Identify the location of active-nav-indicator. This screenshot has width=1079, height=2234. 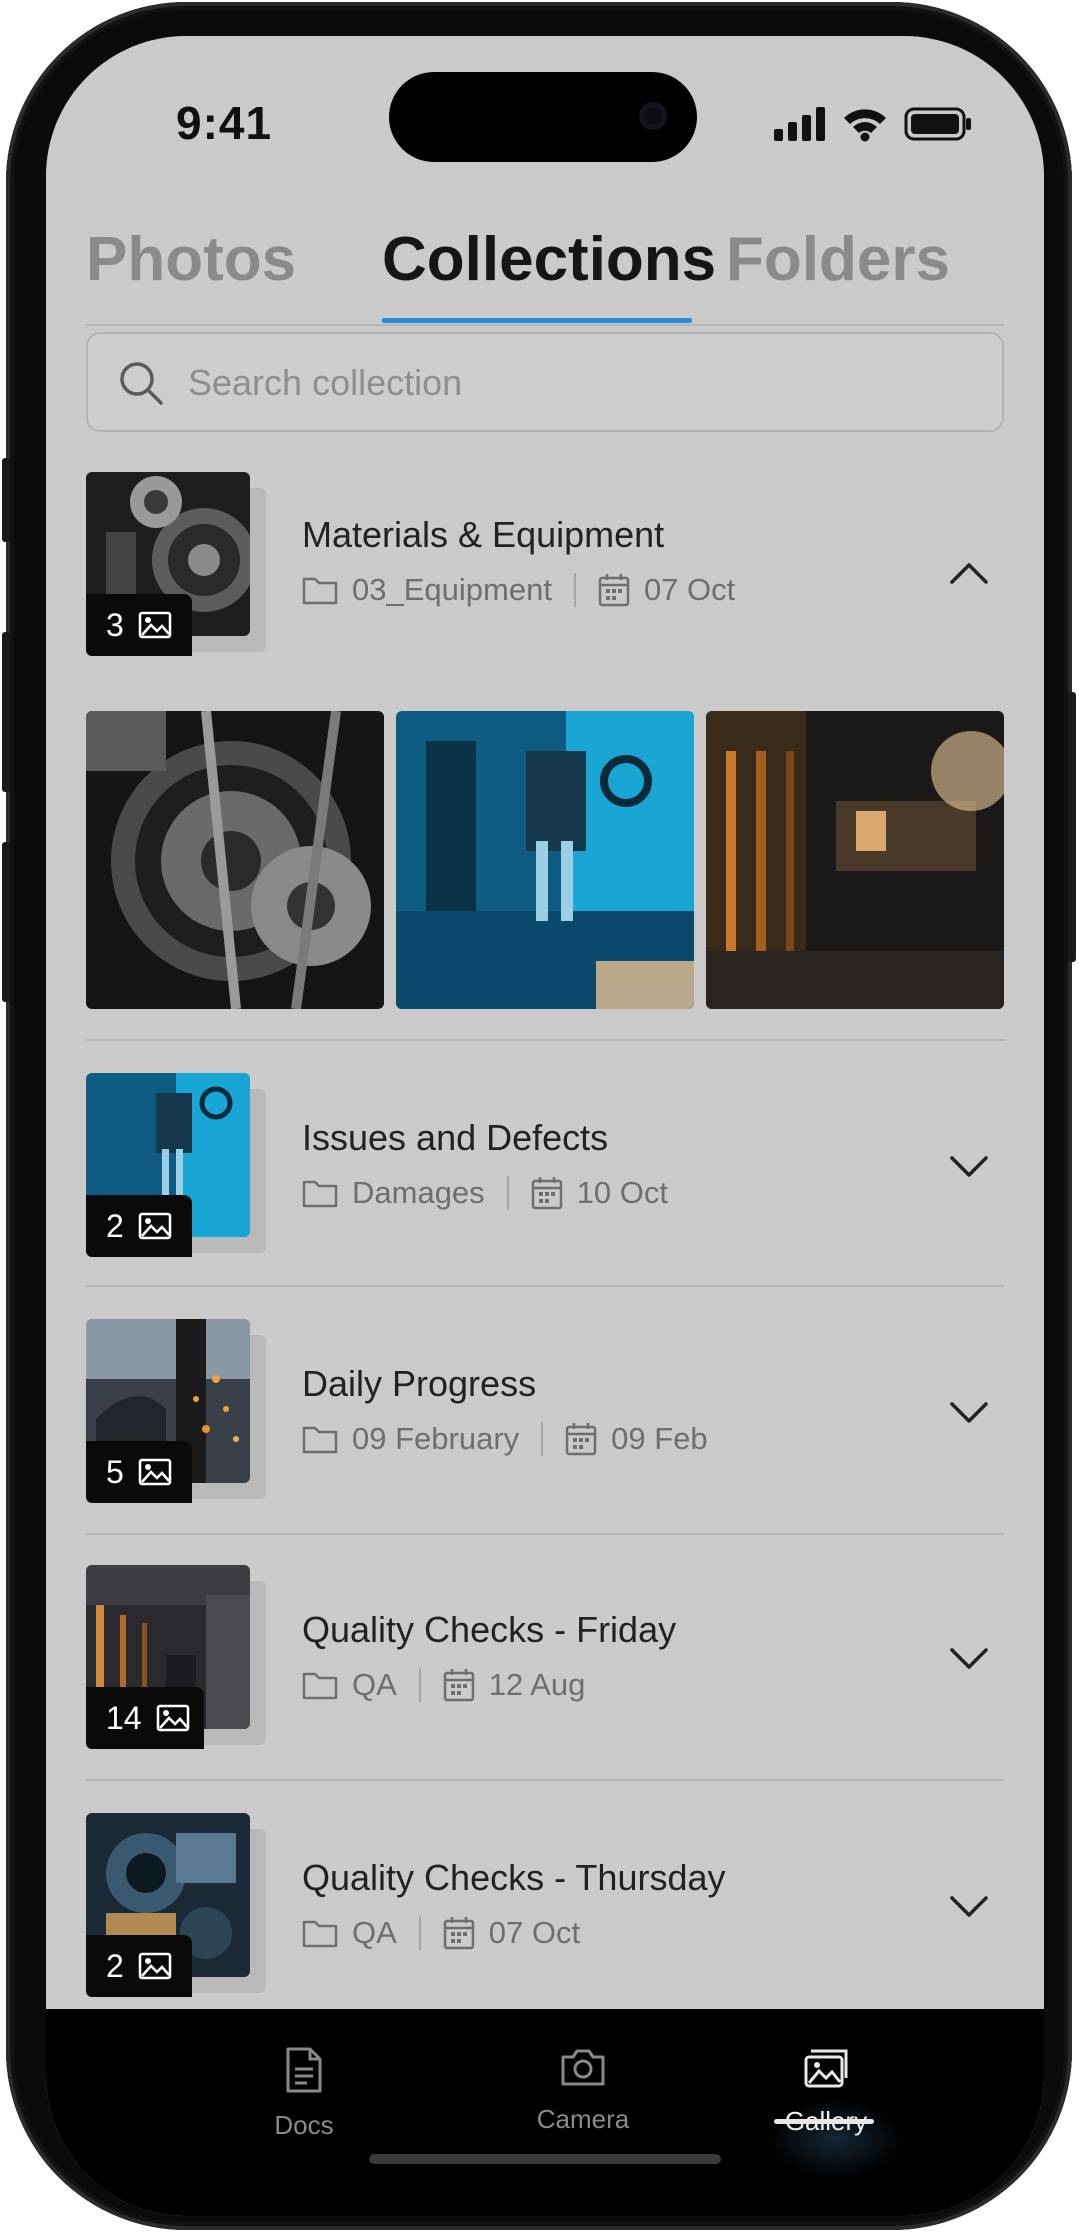
(824, 2121).